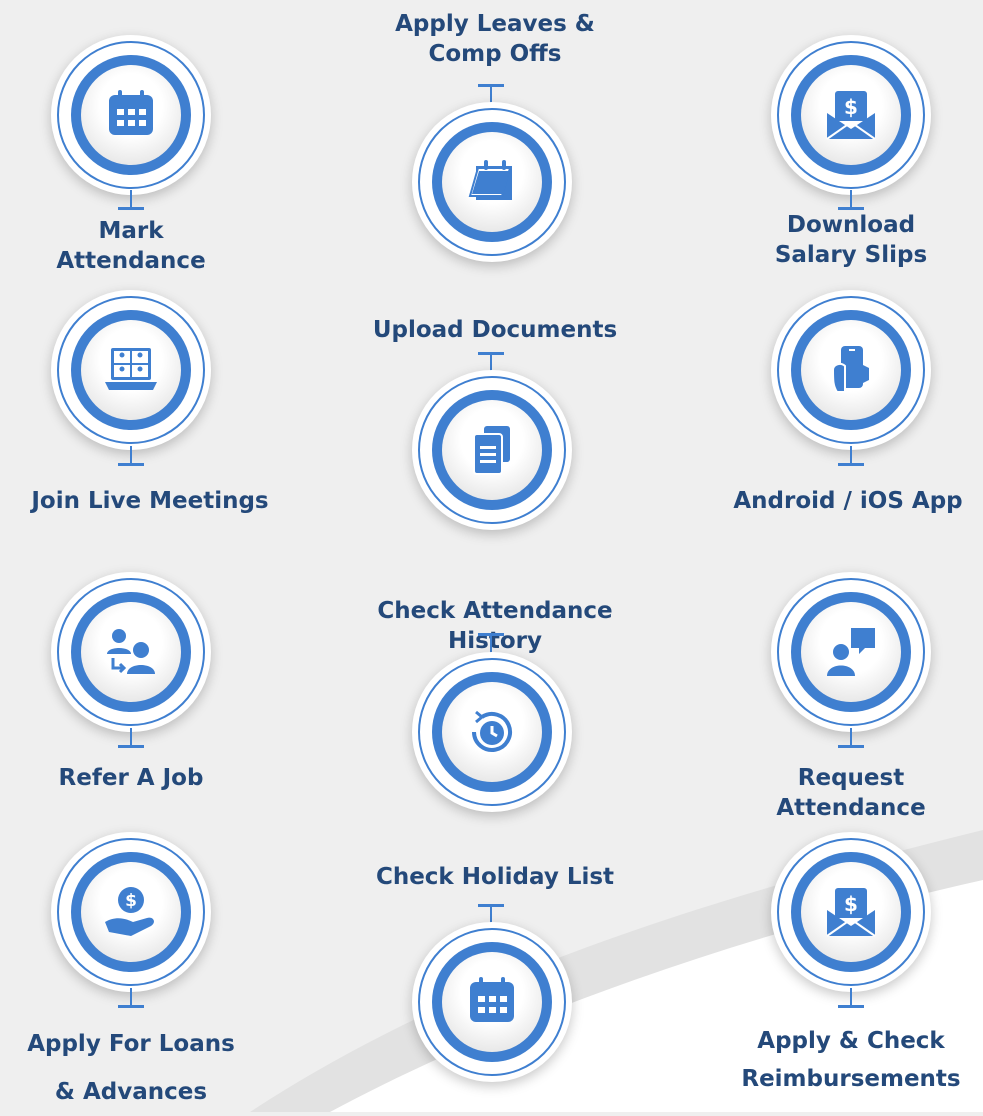 This screenshot has width=983, height=1116. I want to click on documents-icon, so click(491, 450).